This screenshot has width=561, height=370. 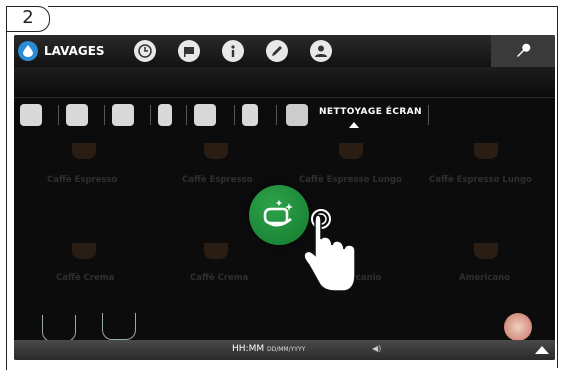 I want to click on info-icon, so click(x=233, y=51).